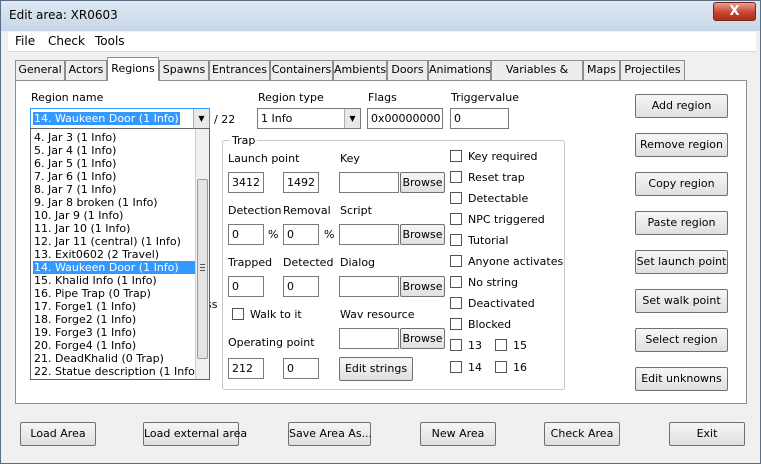 The image size is (761, 464). Describe the element at coordinates (707, 434) in the screenshot. I see `exit-button: Exit` at that location.